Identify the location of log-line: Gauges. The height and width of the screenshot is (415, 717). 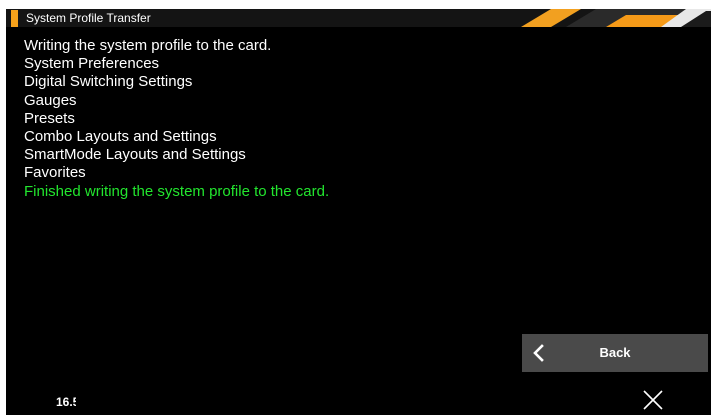
(50, 100).